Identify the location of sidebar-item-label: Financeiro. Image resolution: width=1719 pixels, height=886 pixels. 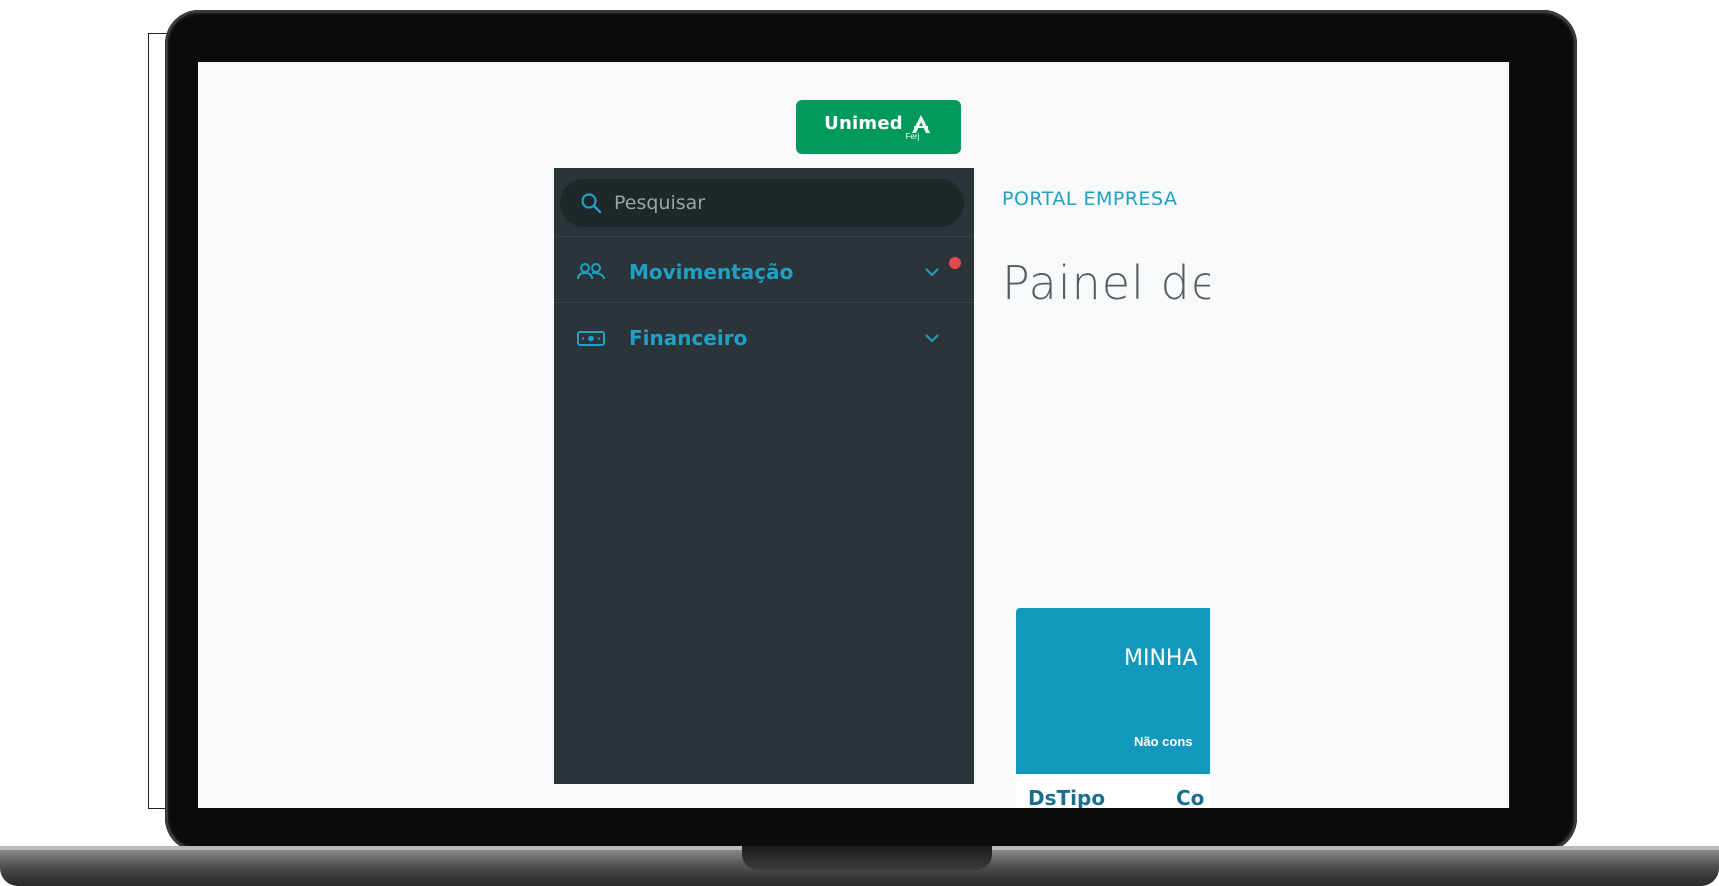
(688, 338).